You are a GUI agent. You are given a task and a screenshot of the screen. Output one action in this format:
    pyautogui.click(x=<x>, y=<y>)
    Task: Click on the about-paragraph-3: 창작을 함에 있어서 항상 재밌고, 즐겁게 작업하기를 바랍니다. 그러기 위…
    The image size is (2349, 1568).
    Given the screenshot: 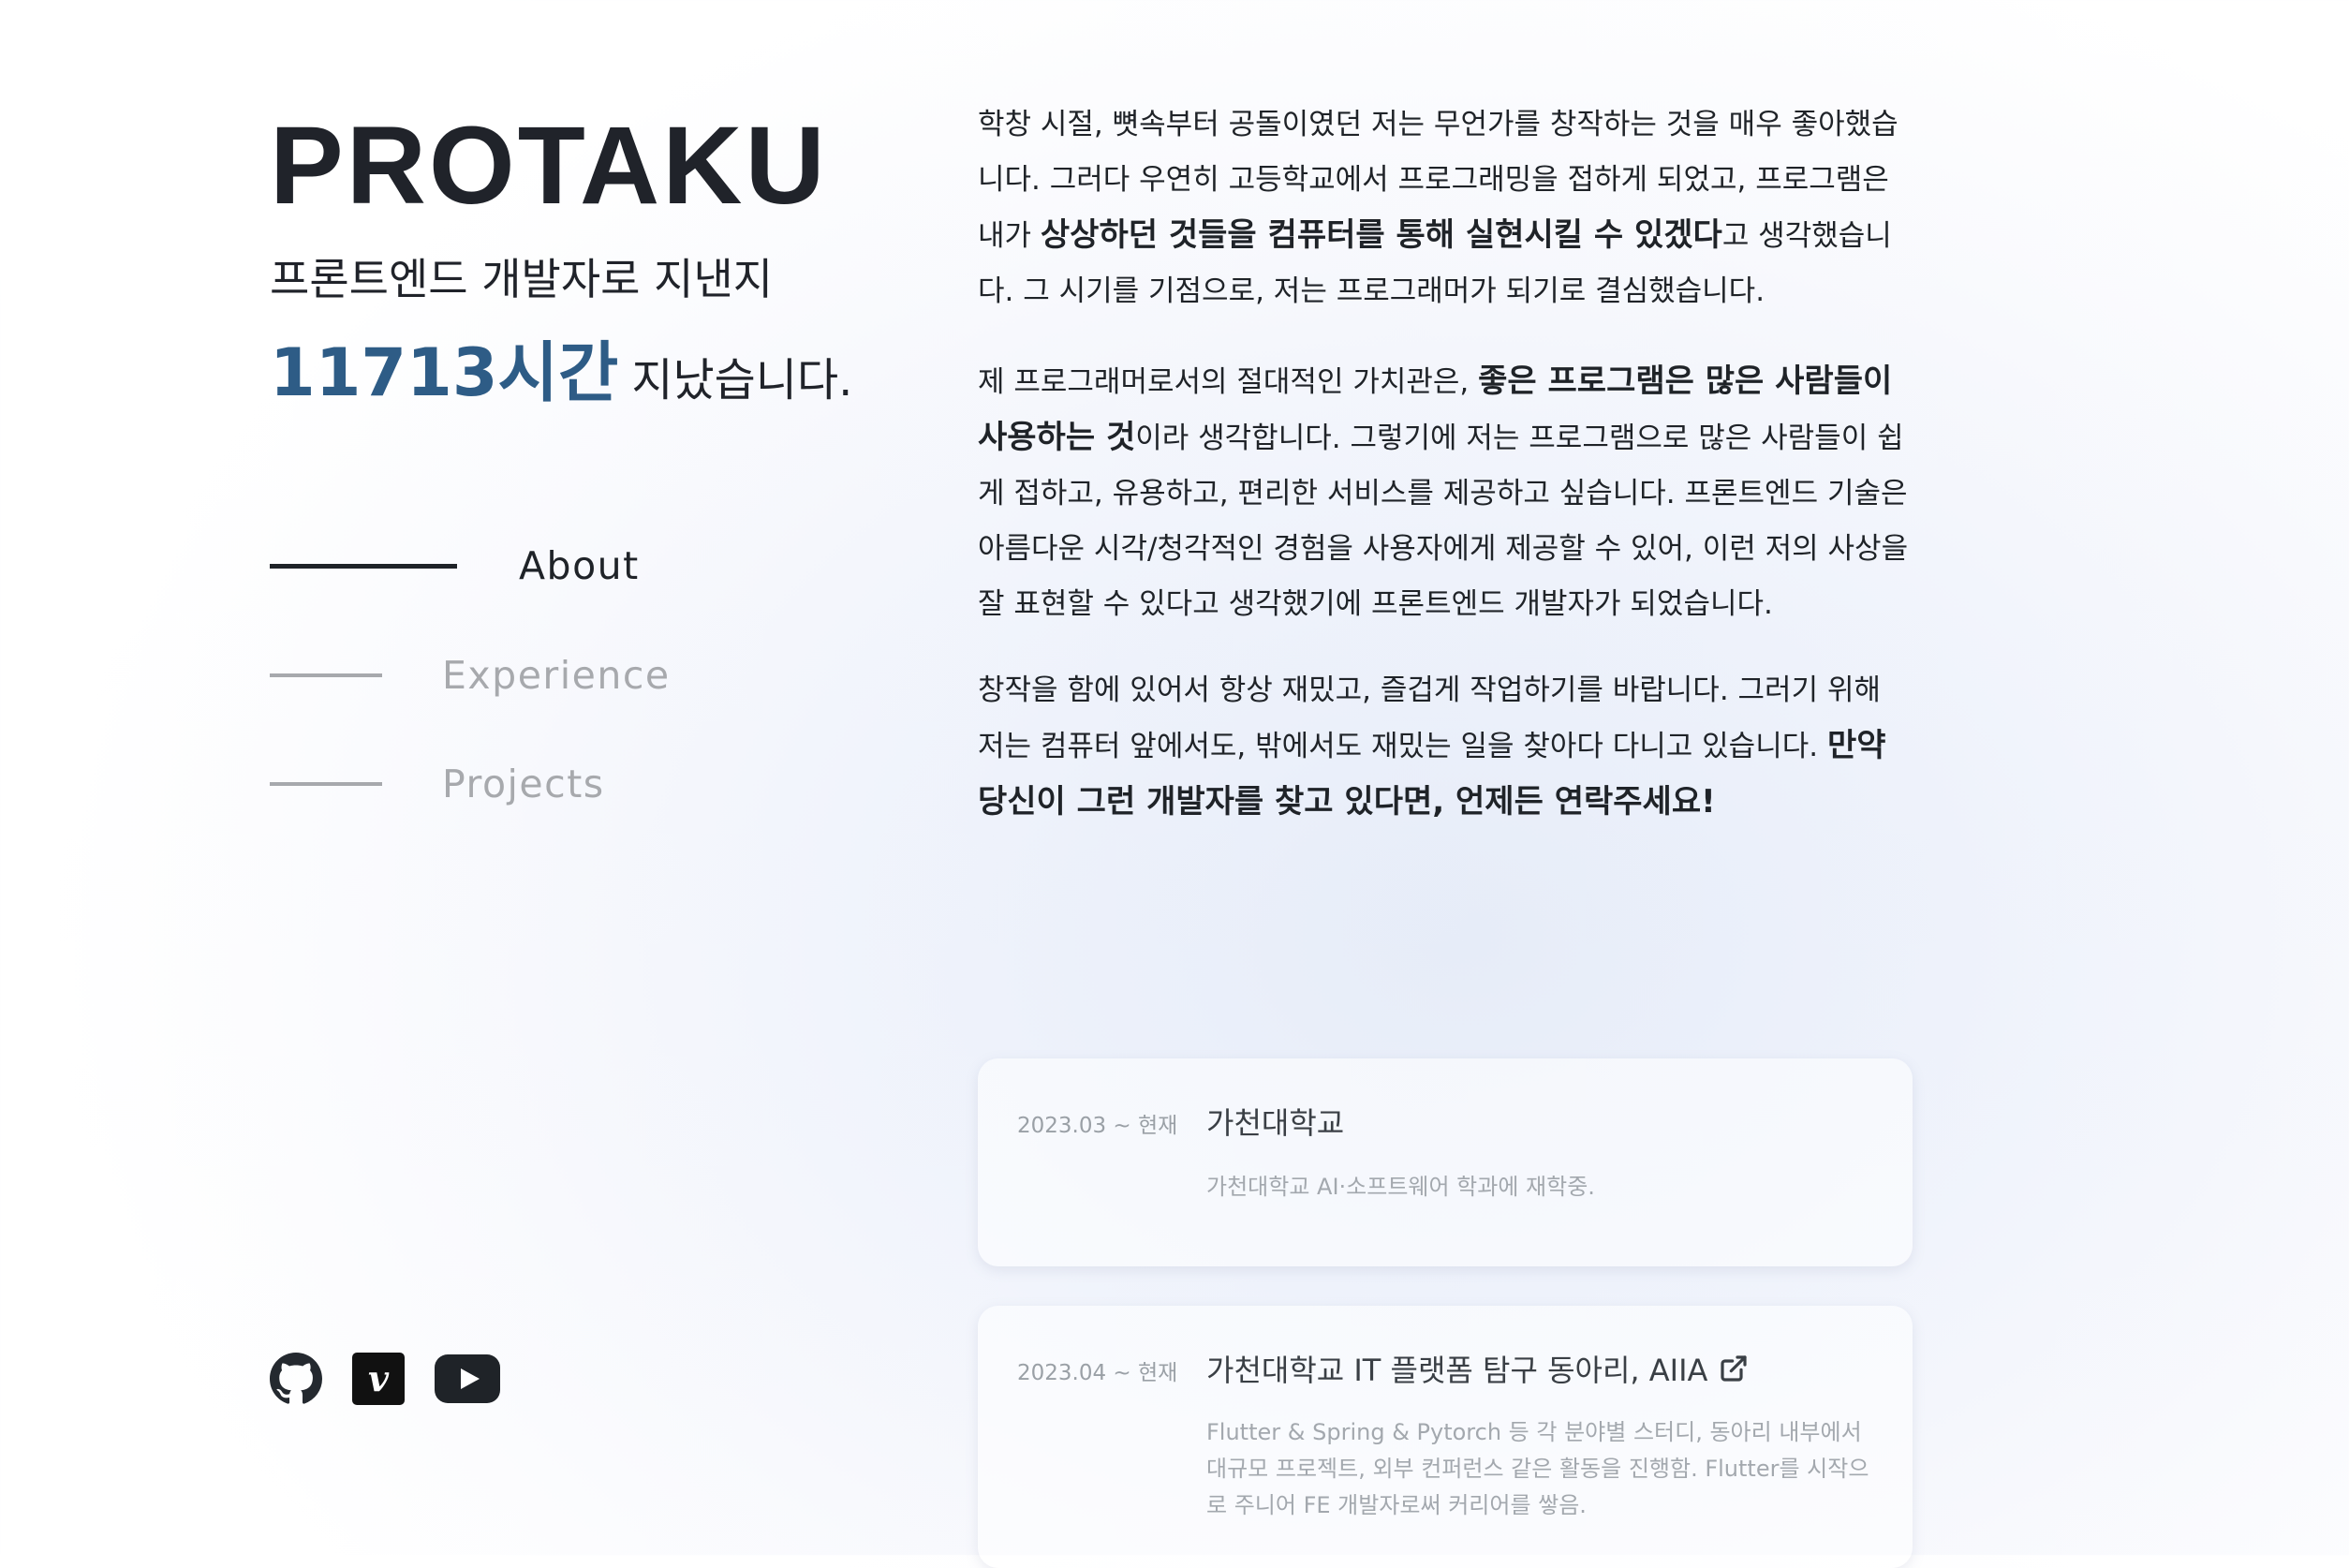 What is the action you would take?
    pyautogui.click(x=1446, y=747)
    